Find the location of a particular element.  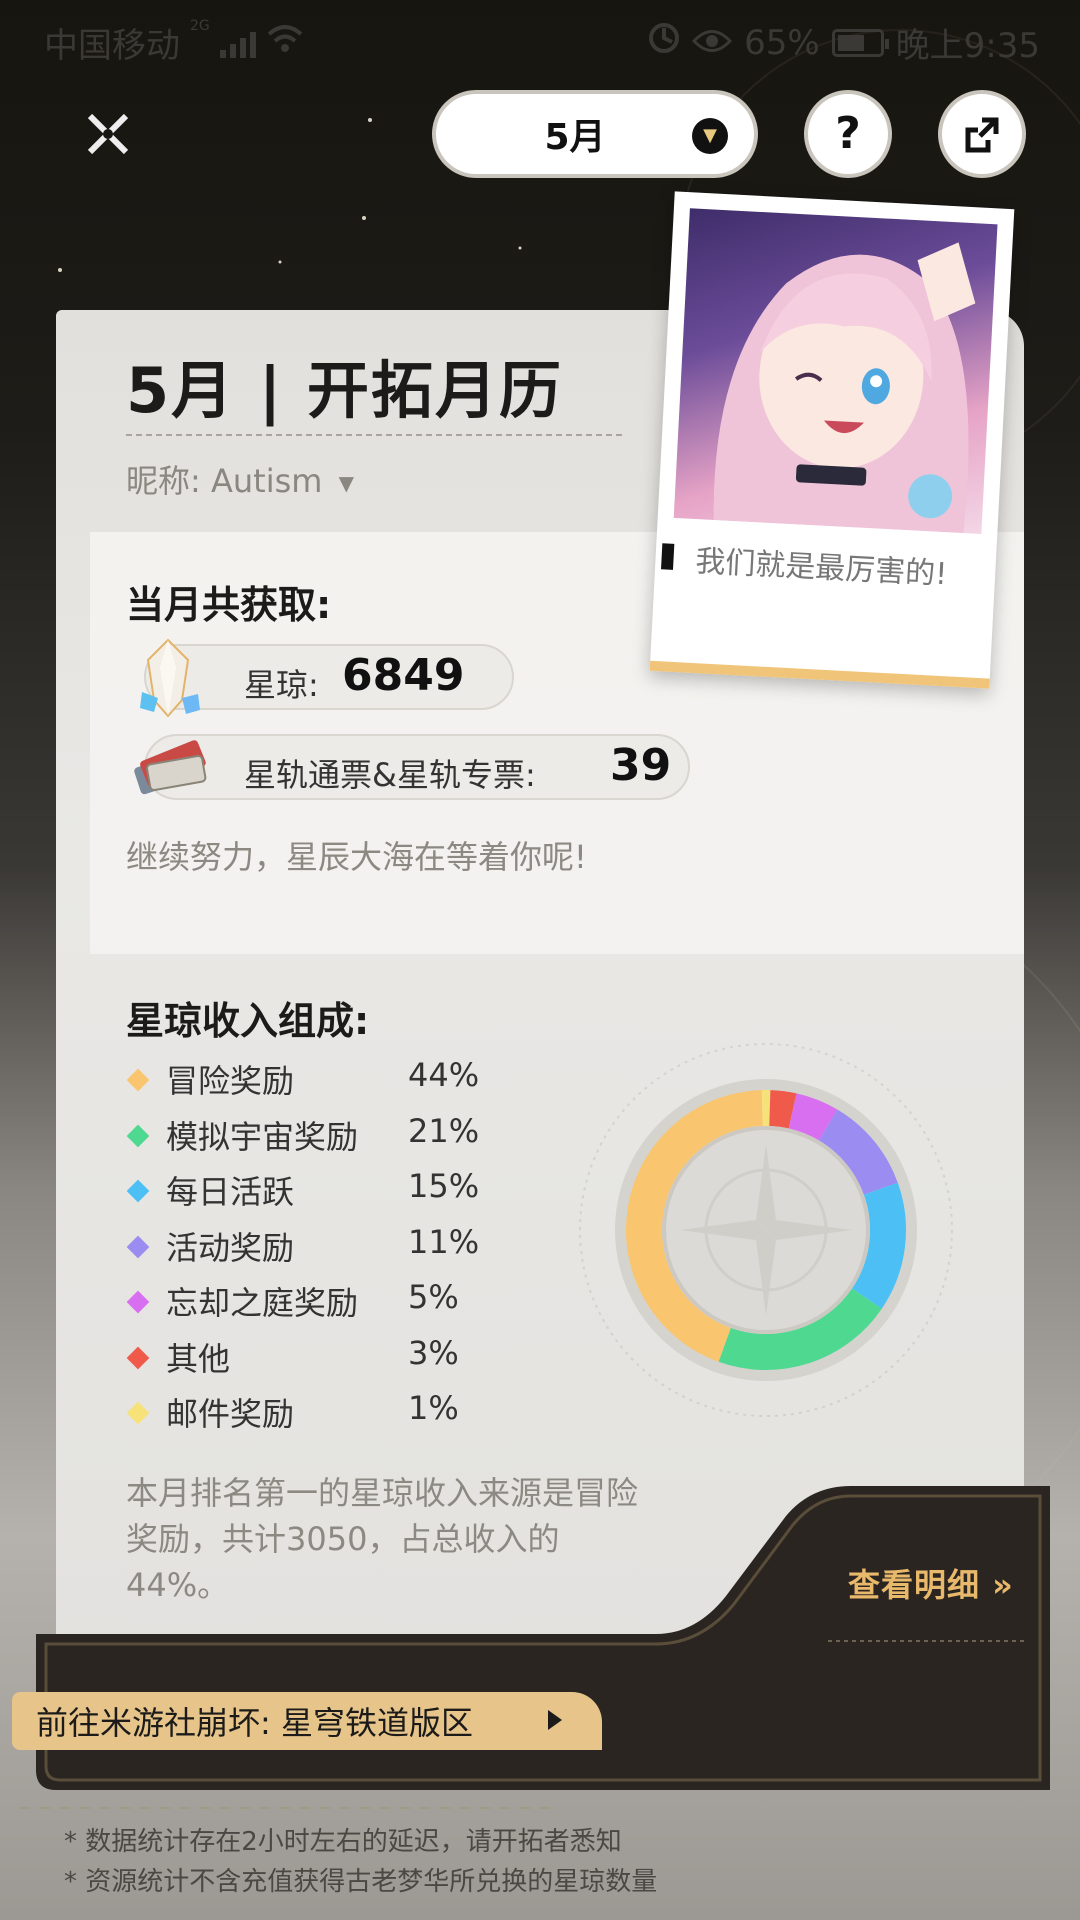

legend-percent: 44% is located at coordinates (444, 1075).